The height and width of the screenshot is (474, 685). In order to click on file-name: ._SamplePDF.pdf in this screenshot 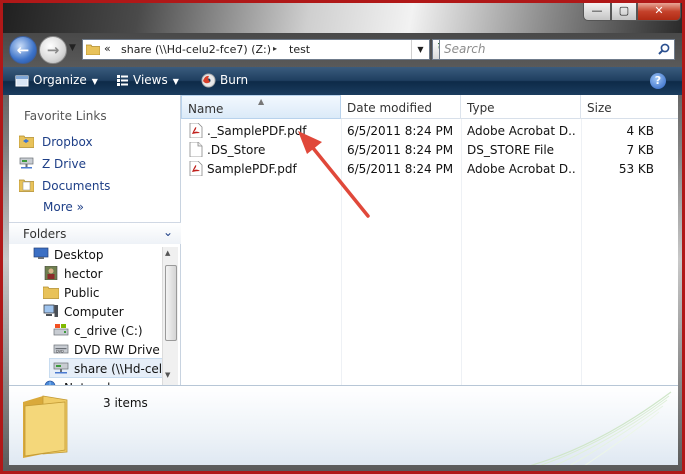, I will do `click(257, 131)`.